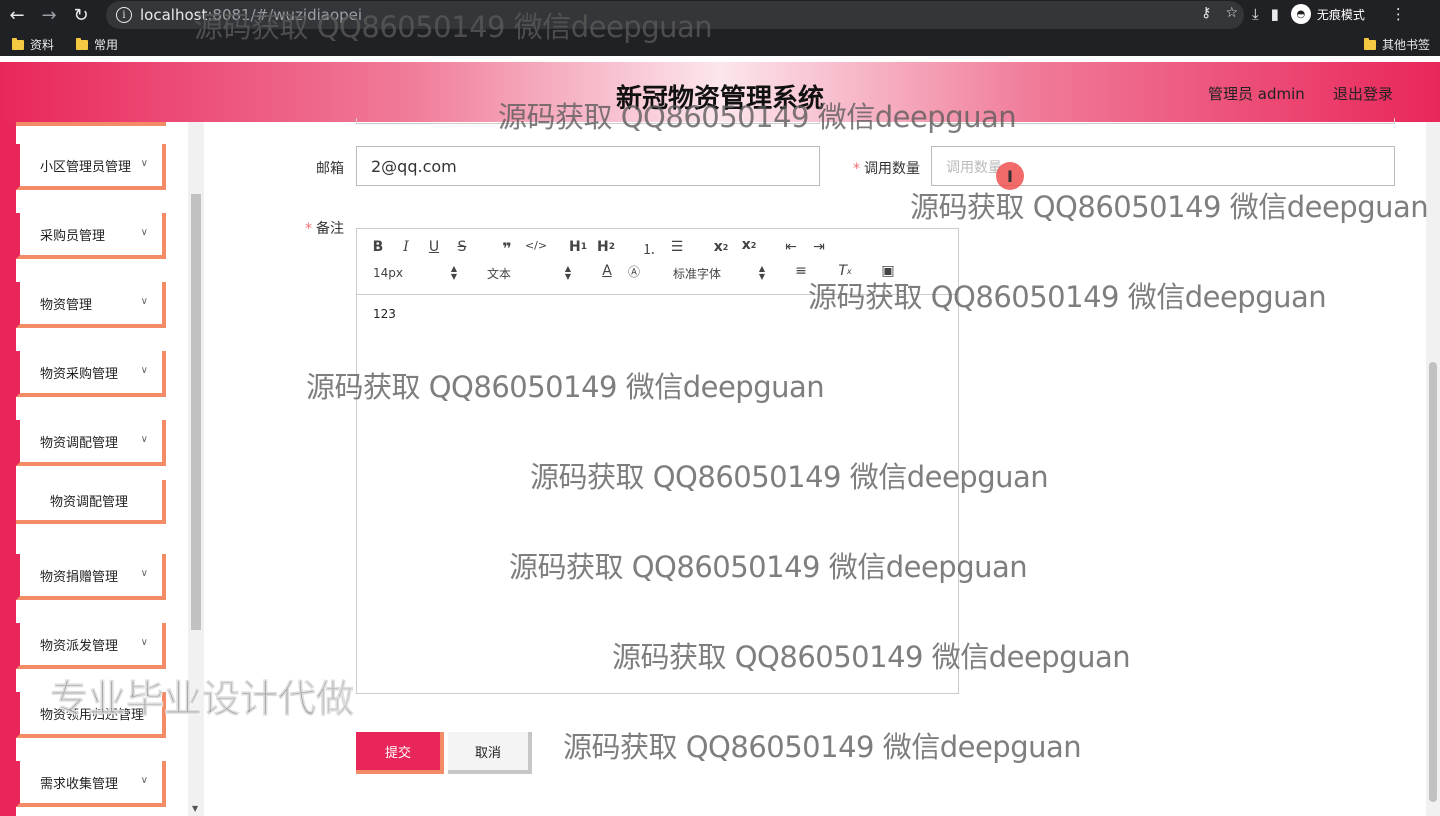  I want to click on address-bar: i localhost:8081/#/wuzidiaopei ⚷ ☆, so click(675, 15).